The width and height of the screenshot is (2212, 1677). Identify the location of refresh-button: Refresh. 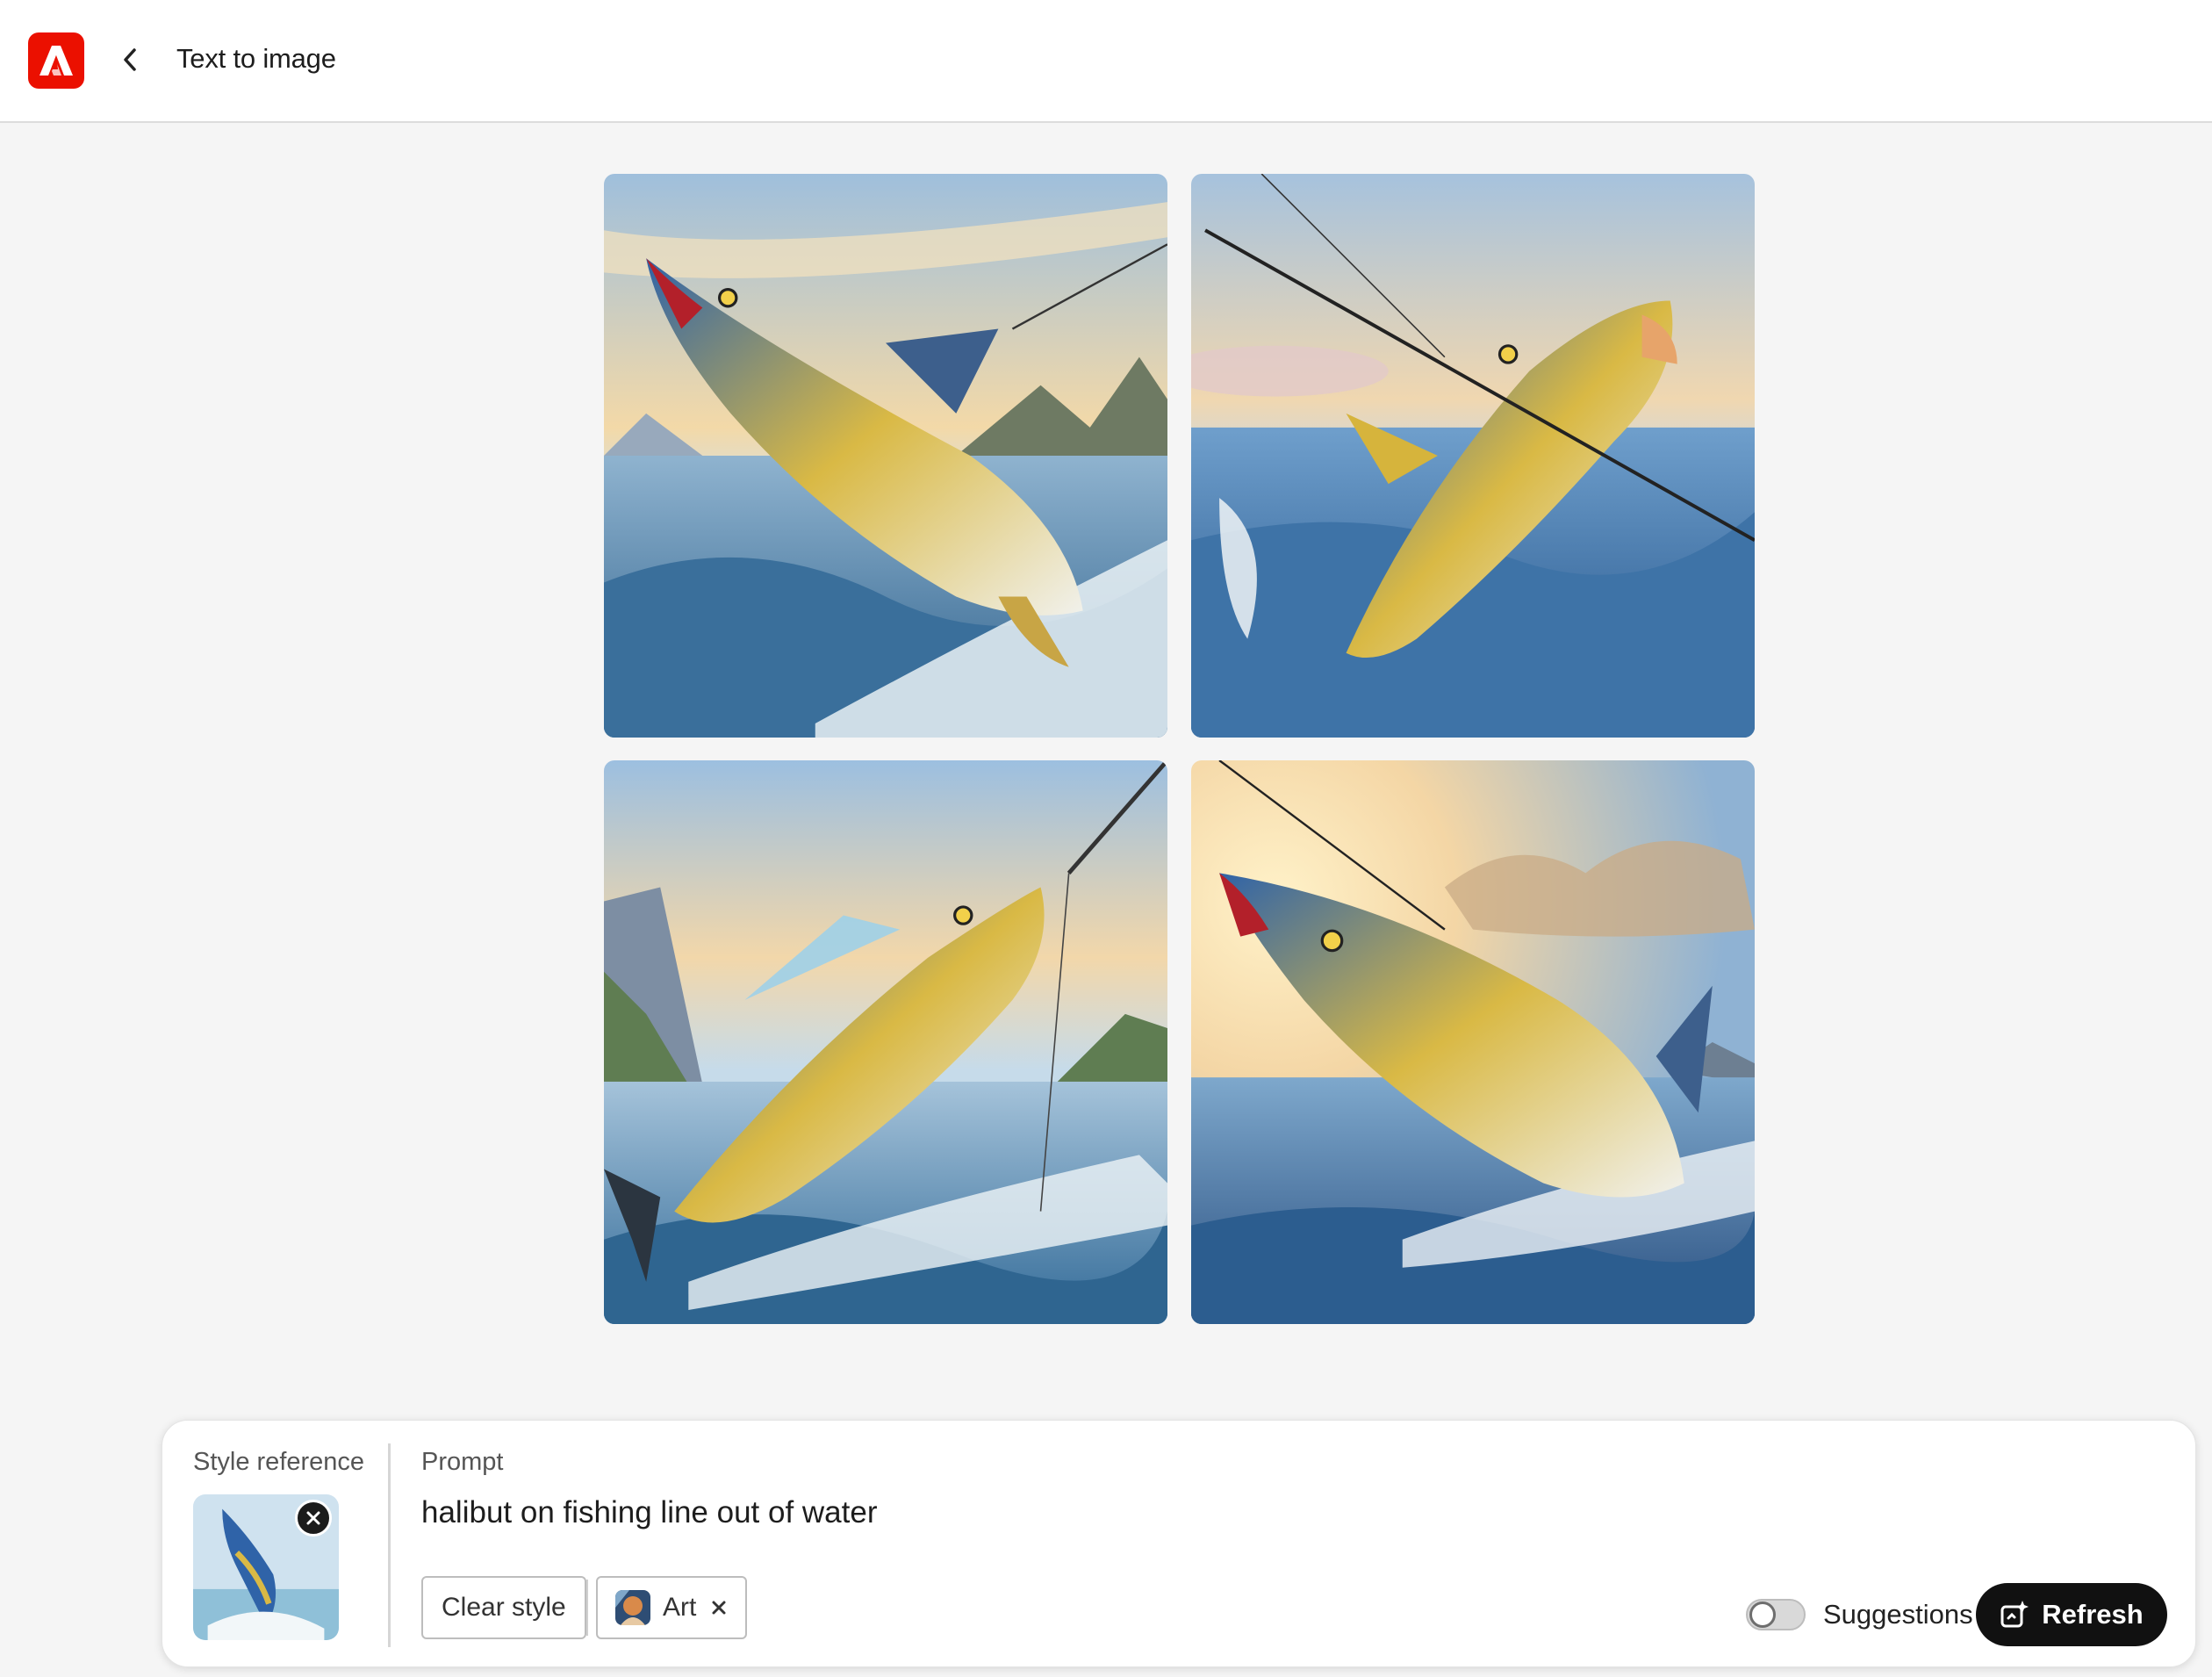
(2071, 1615).